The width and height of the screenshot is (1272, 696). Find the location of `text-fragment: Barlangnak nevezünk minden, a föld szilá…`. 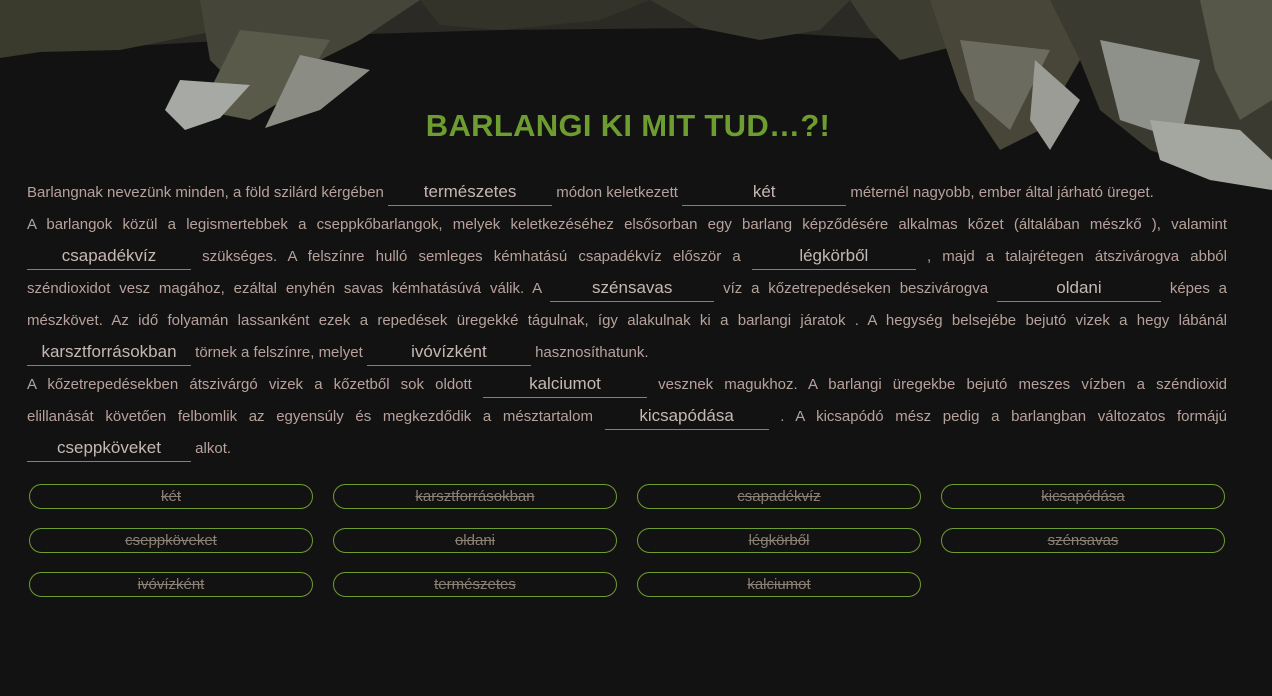

text-fragment: Barlangnak nevezünk minden, a föld szilá… is located at coordinates (205, 192).